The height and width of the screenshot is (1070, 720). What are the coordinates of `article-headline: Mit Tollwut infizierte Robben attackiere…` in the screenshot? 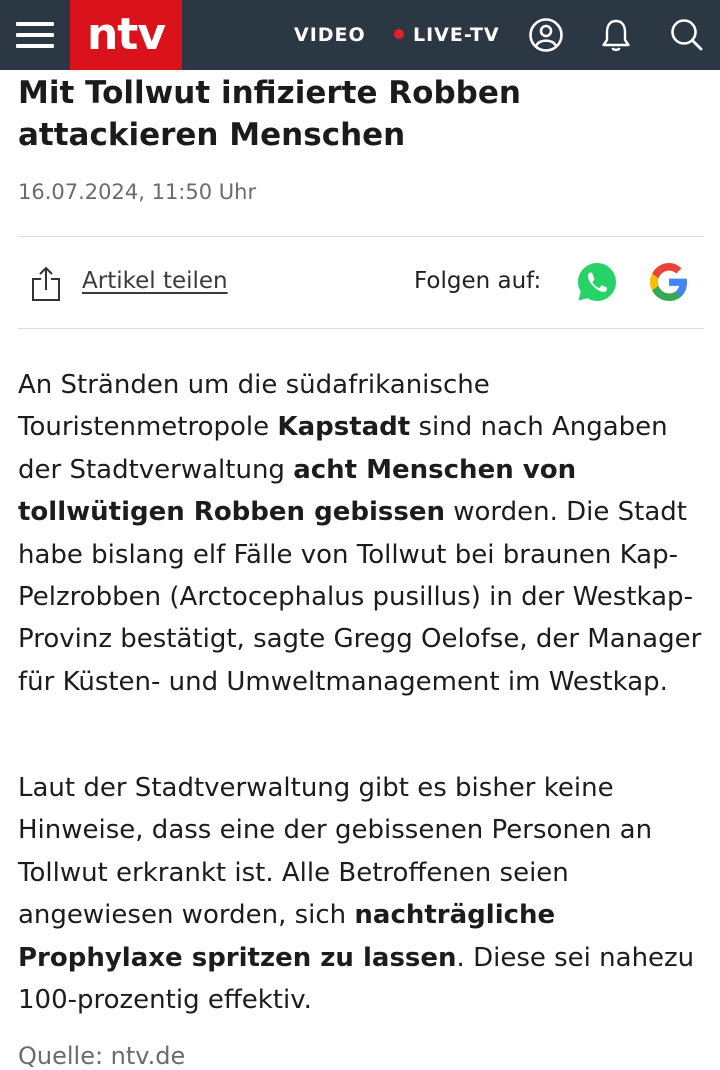 It's located at (269, 114).